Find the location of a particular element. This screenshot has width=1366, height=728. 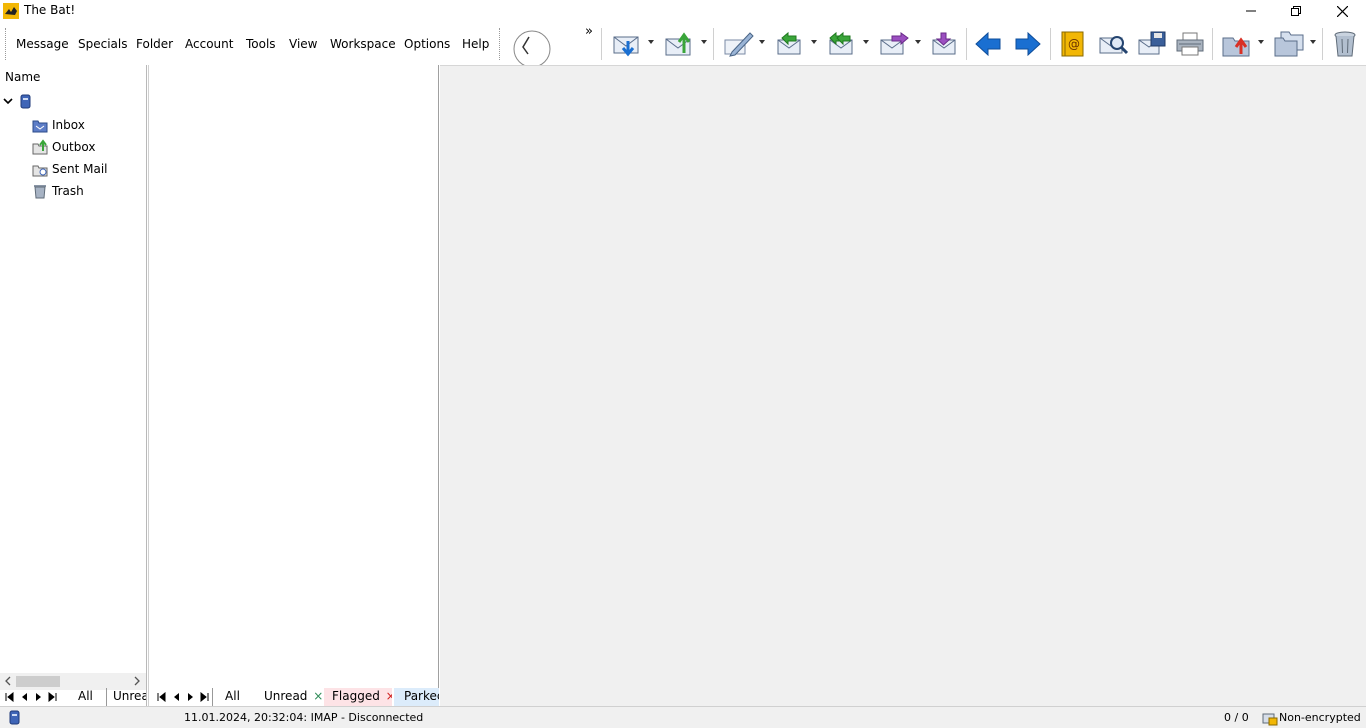

send-mail-icon is located at coordinates (678, 44).